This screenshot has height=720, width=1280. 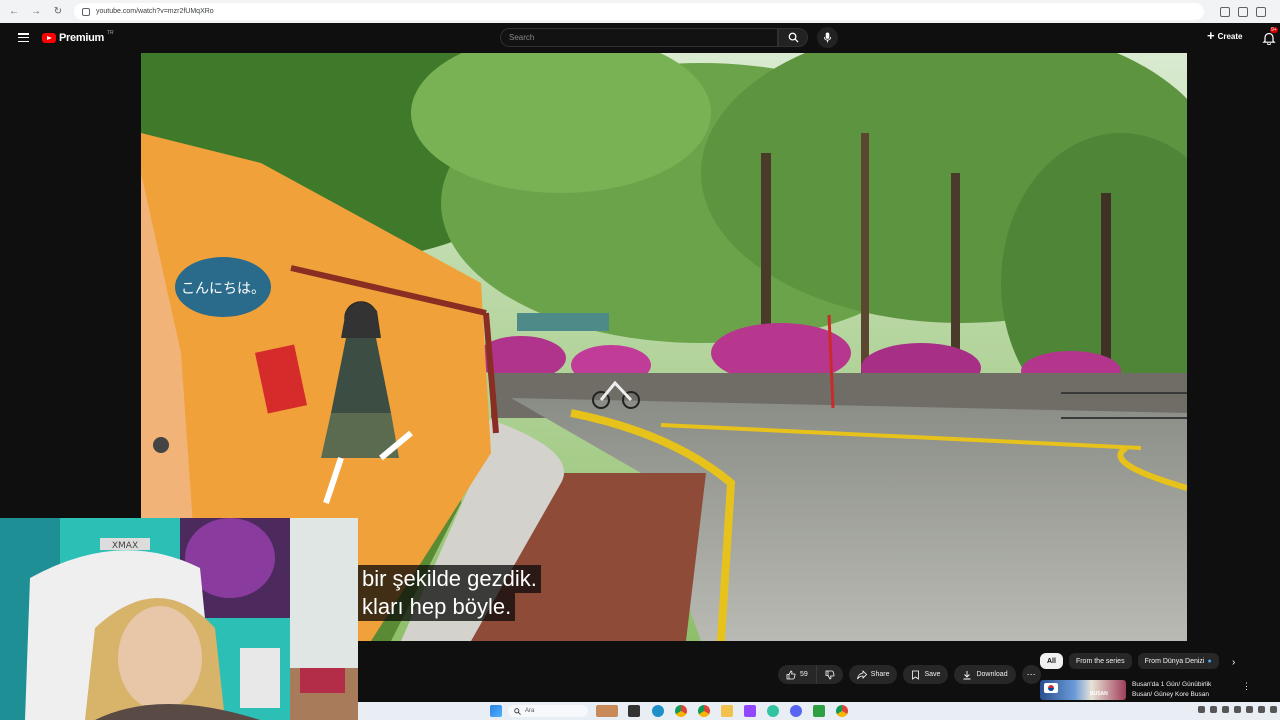 I want to click on save-label: Save, so click(x=932, y=674).